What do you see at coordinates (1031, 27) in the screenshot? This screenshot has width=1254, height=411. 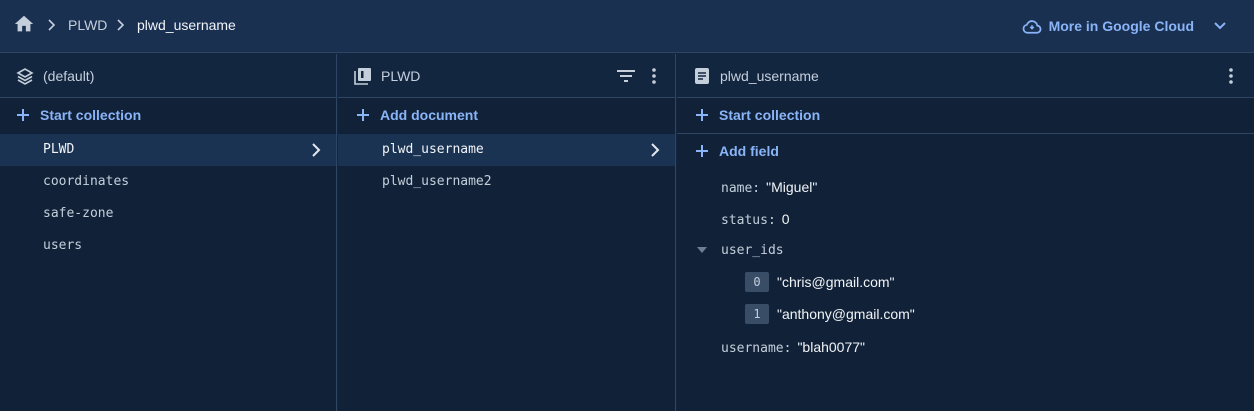 I see `cloud-icon` at bounding box center [1031, 27].